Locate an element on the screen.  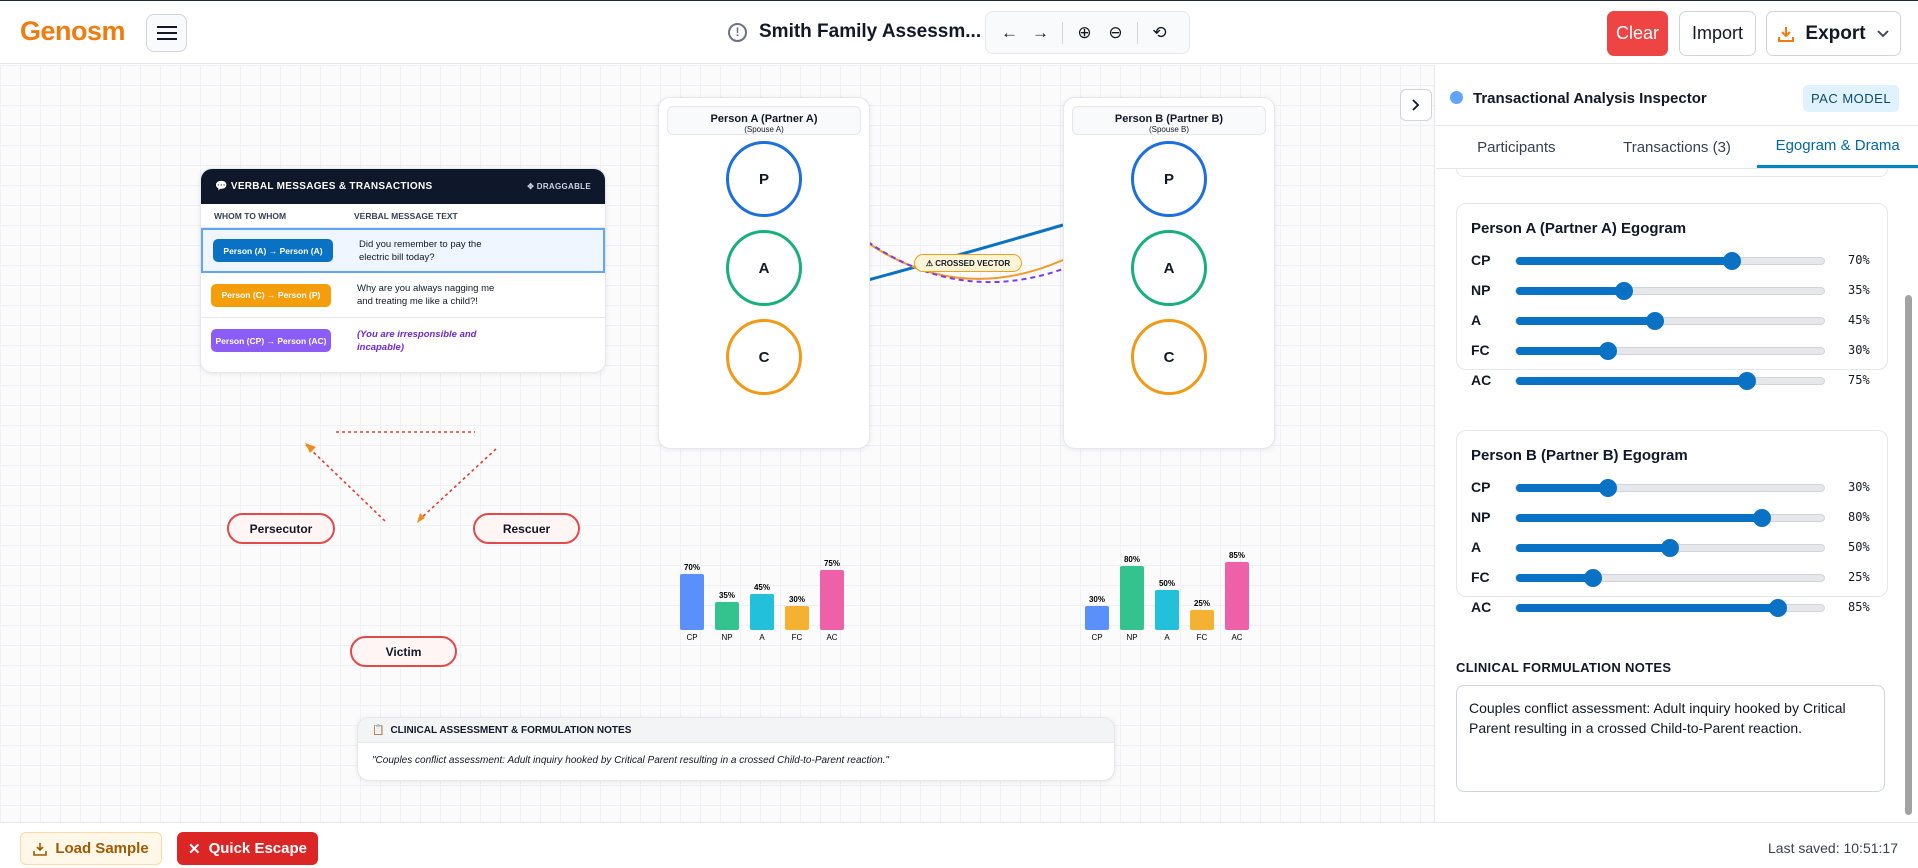
crossed-vector-badge: ⚠ CROSSED VECTOR is located at coordinates (968, 263).